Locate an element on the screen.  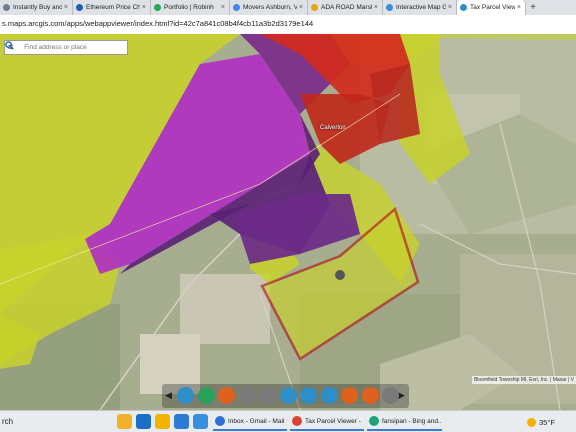
search-icon is located at coordinates (9, 45).